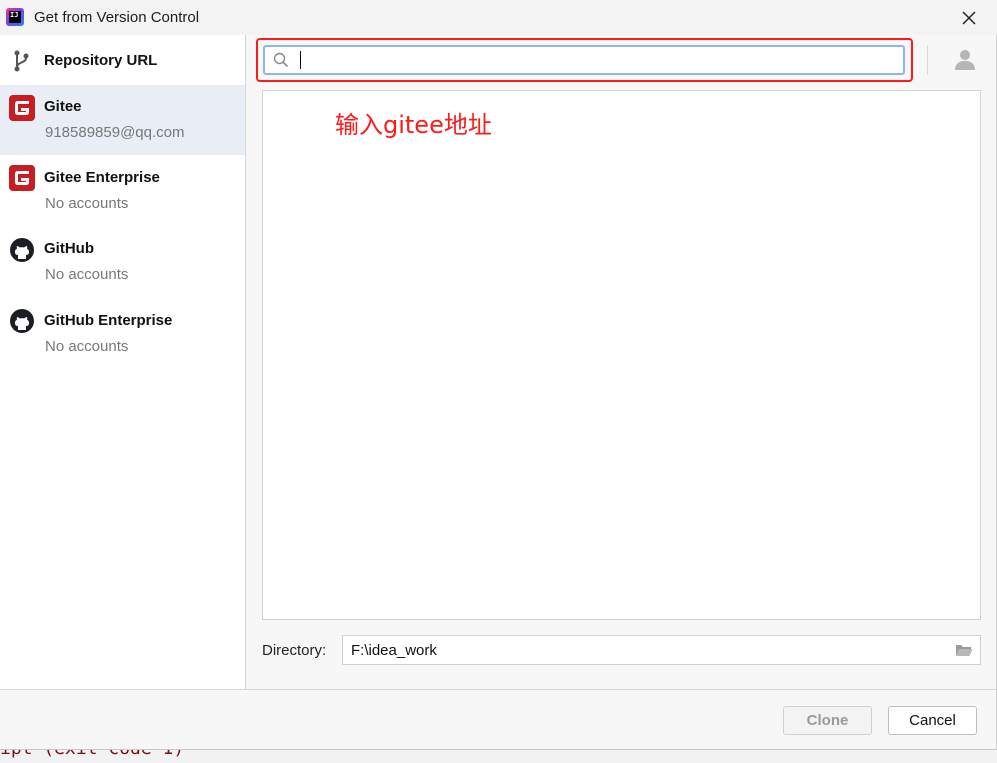  Describe the element at coordinates (413, 125) in the screenshot. I see `annotation-text: 输入gitee地址` at that location.